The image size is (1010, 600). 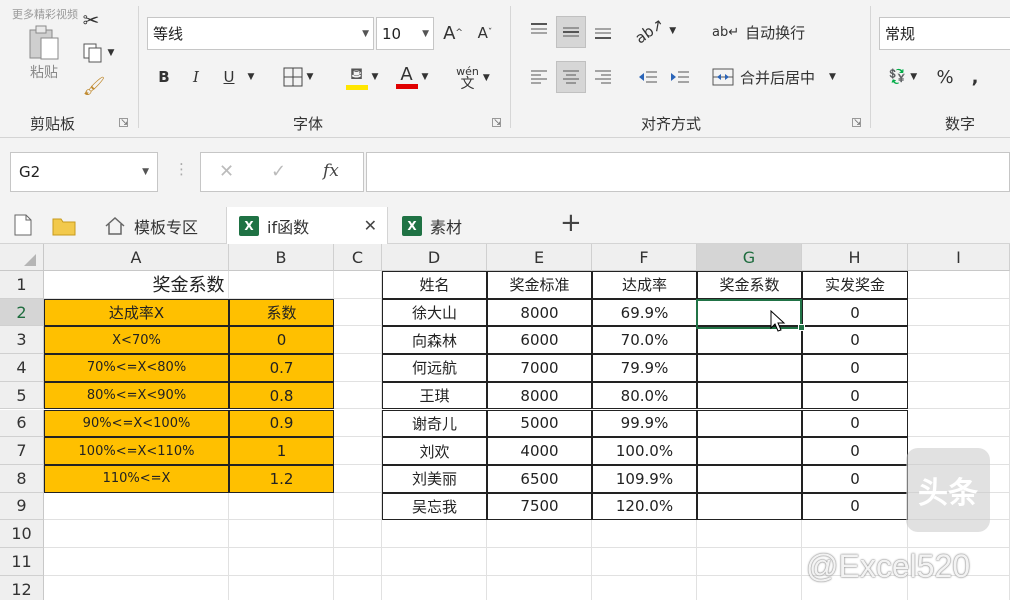 I want to click on row-header-7: 7, so click(x=22, y=451).